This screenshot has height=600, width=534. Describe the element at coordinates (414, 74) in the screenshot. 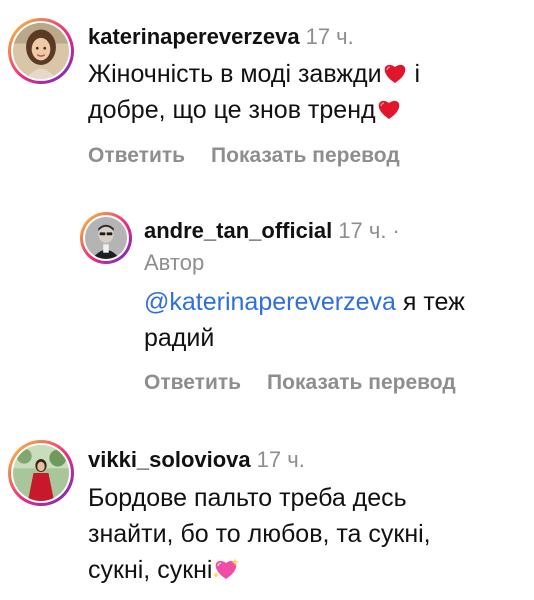

I see `comment-text-tail: і` at that location.